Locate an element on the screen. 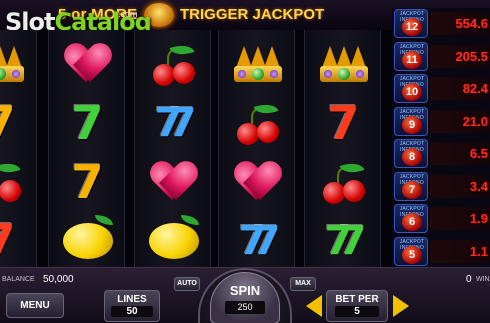  jackpot-inferno-badge: JACKPOT INFERNO6 is located at coordinates (411, 218).